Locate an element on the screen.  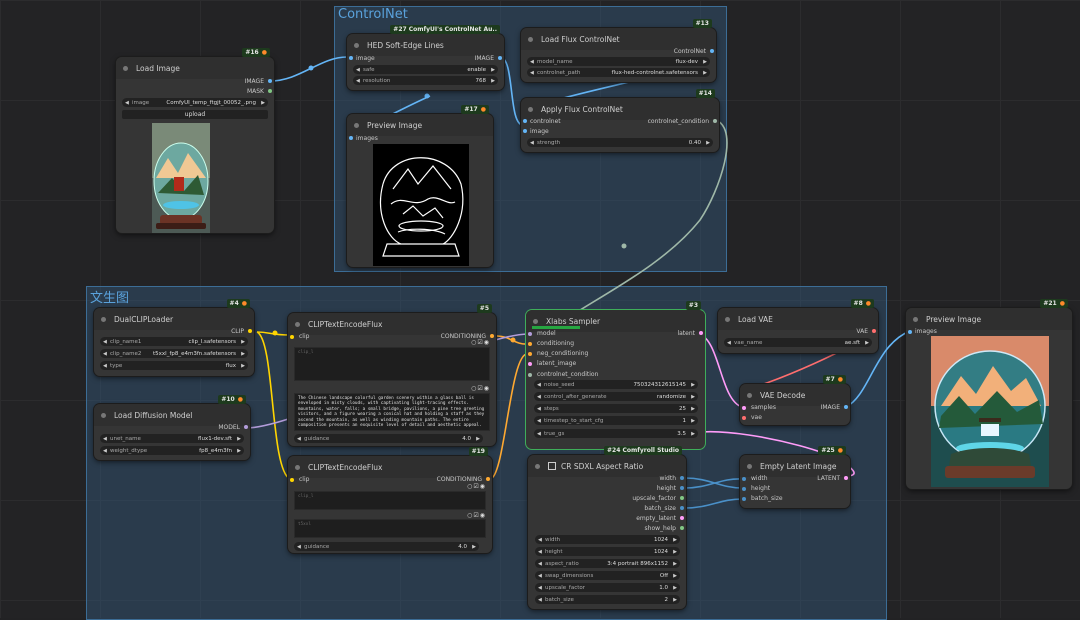
output-empty-latent-dot is located at coordinates (682, 518).